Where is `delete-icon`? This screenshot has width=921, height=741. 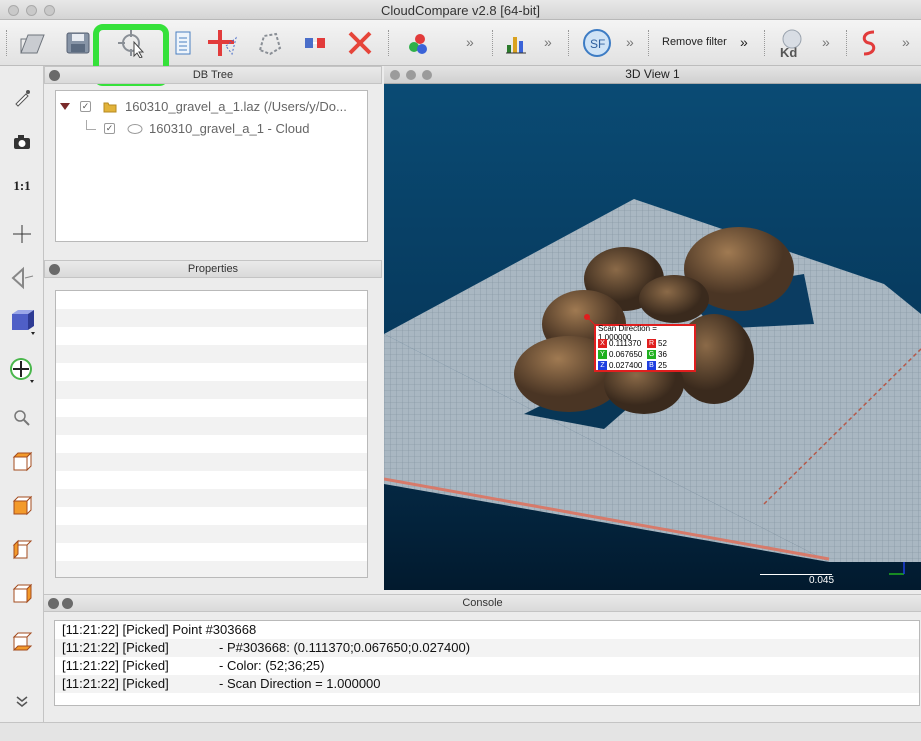 delete-icon is located at coordinates (360, 43).